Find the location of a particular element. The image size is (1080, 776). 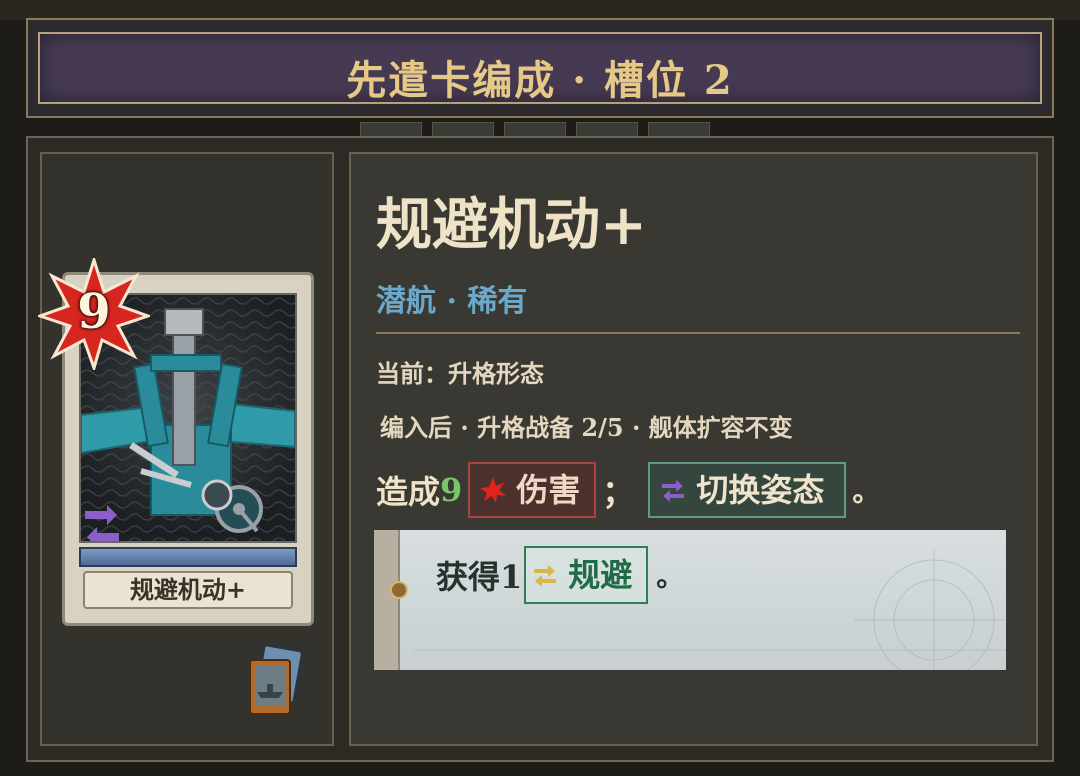

damage-keyword: 伤害 is located at coordinates (532, 490).